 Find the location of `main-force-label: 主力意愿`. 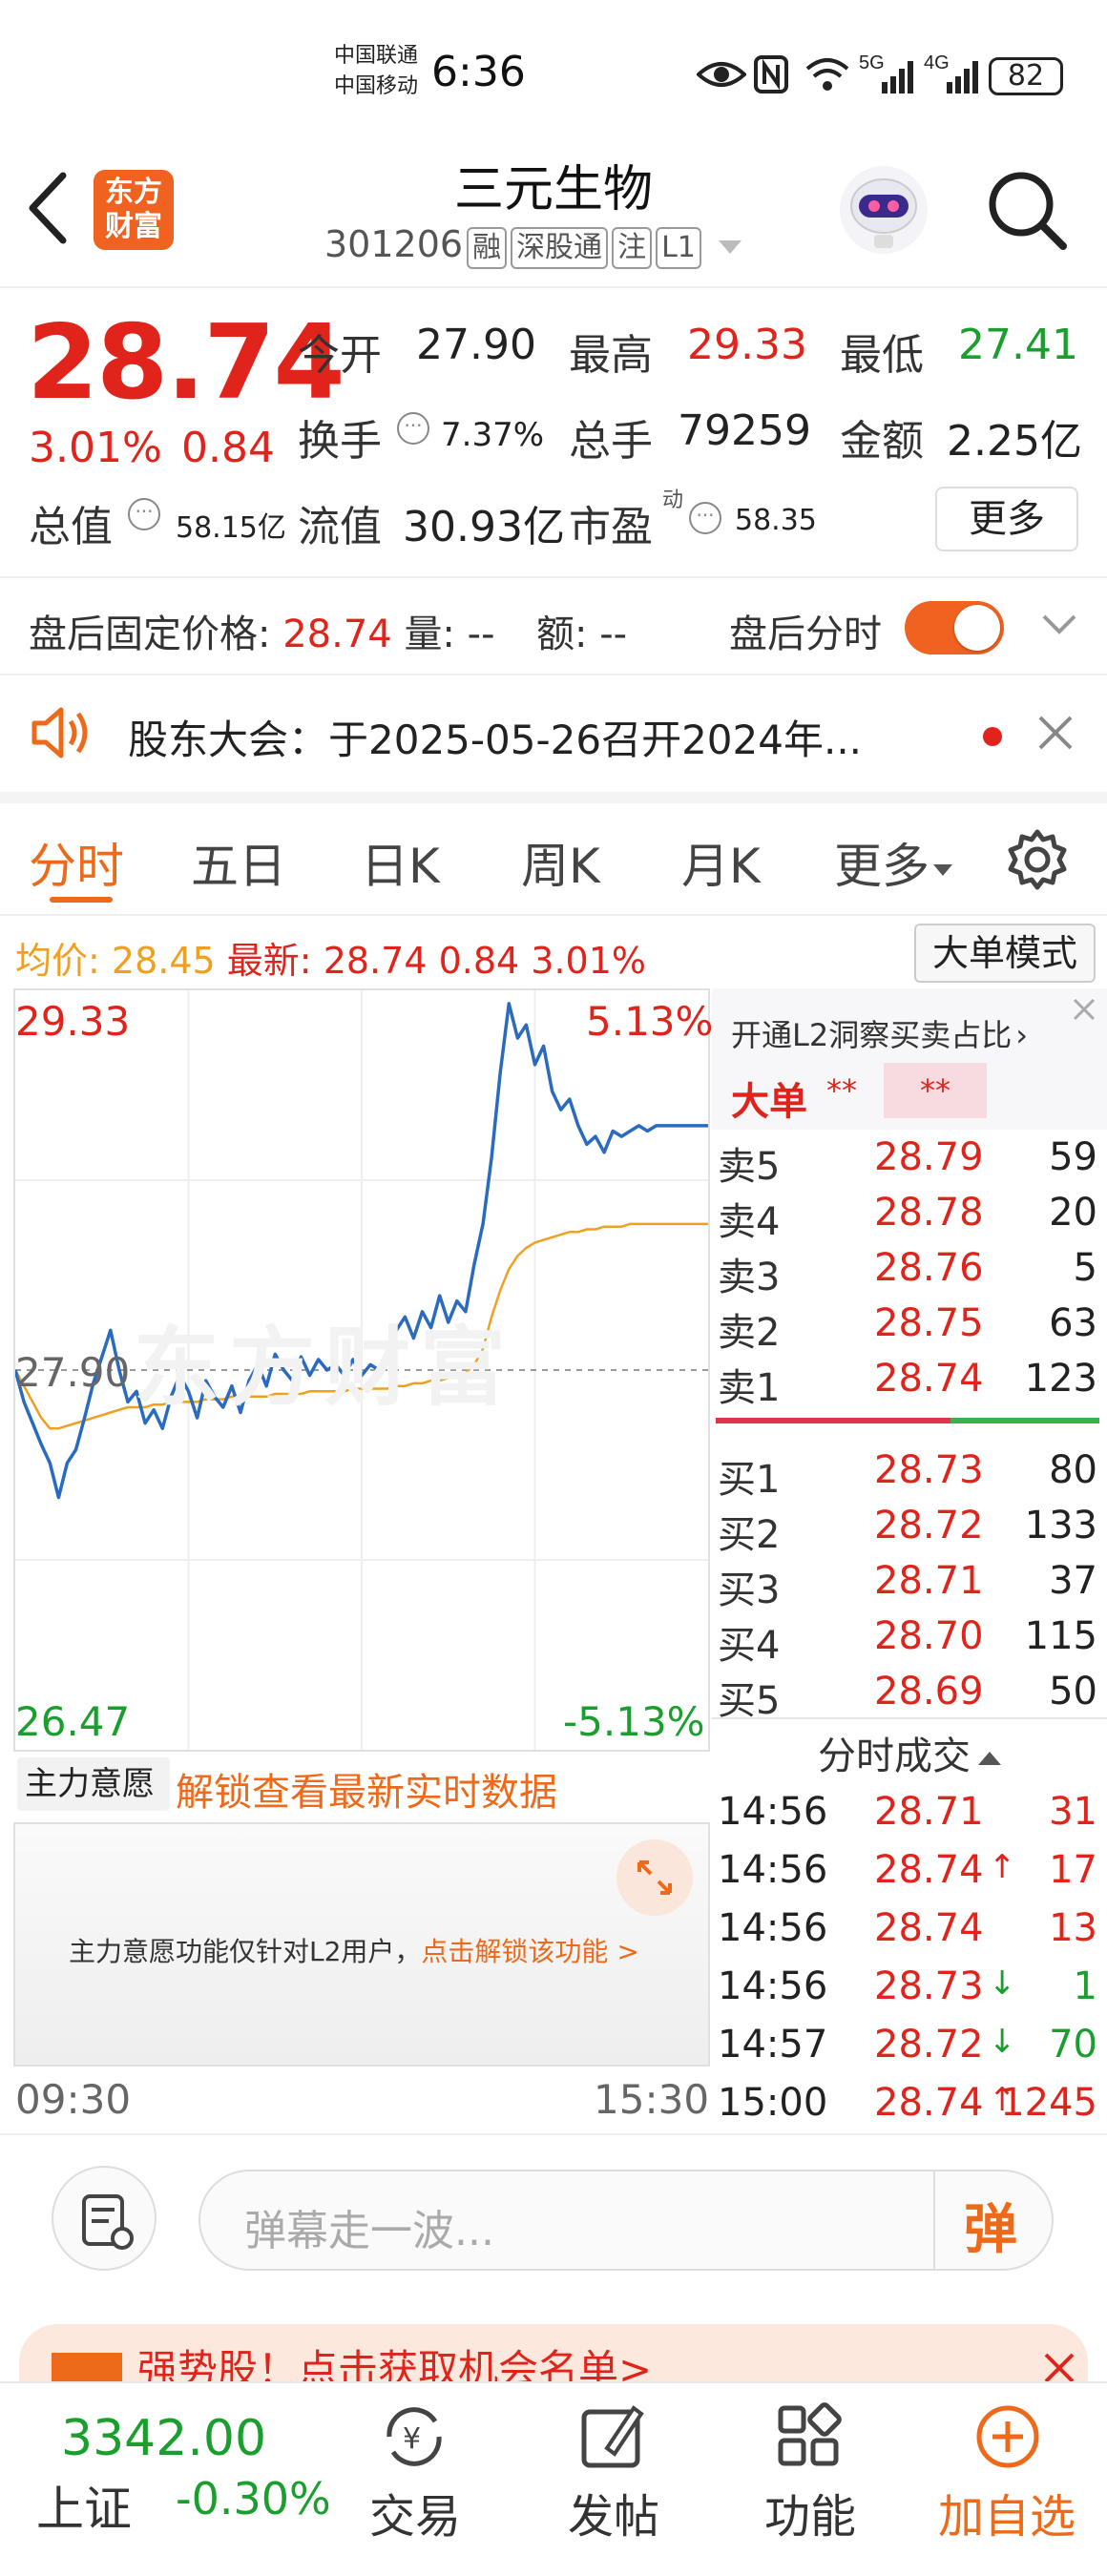

main-force-label: 主力意愿 is located at coordinates (90, 1784).